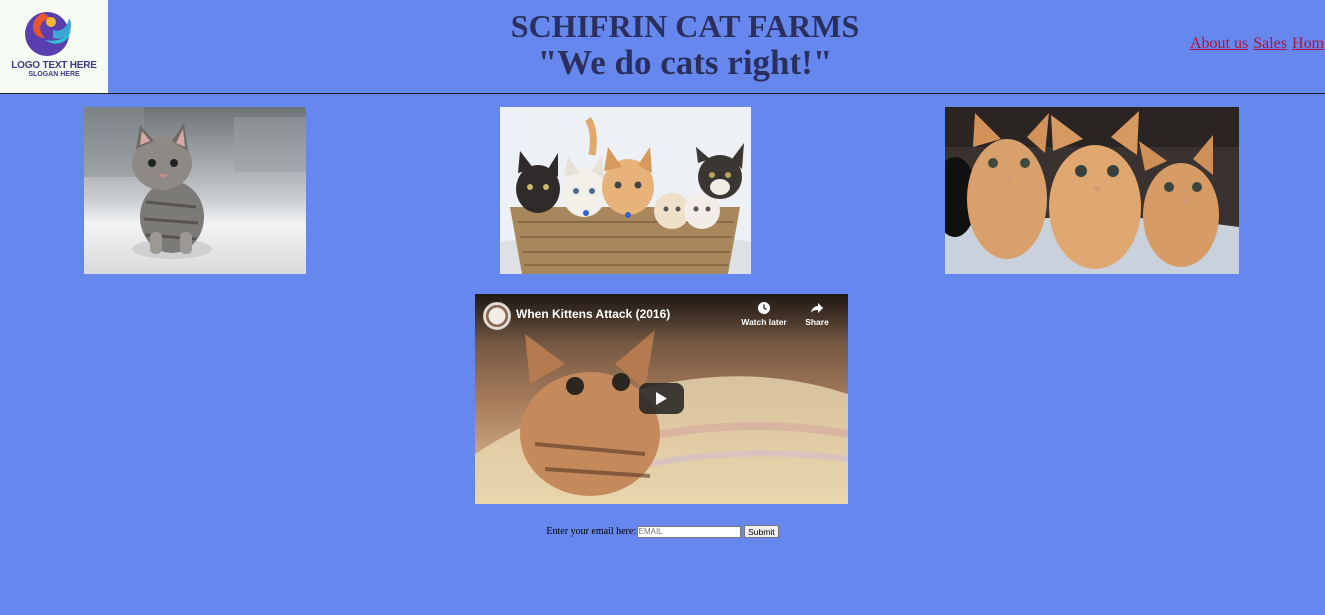 Image resolution: width=1325 pixels, height=615 pixels. I want to click on watch-later-button: Watch later, so click(764, 314).